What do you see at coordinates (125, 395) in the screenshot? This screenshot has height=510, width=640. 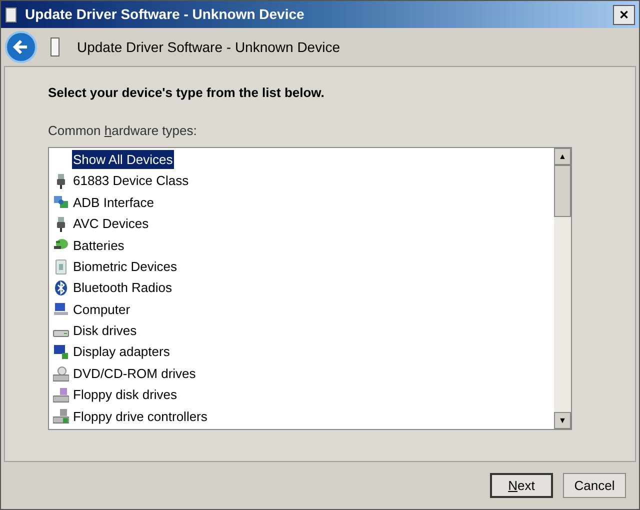 I see `device-list-item: Floppy disk drives` at bounding box center [125, 395].